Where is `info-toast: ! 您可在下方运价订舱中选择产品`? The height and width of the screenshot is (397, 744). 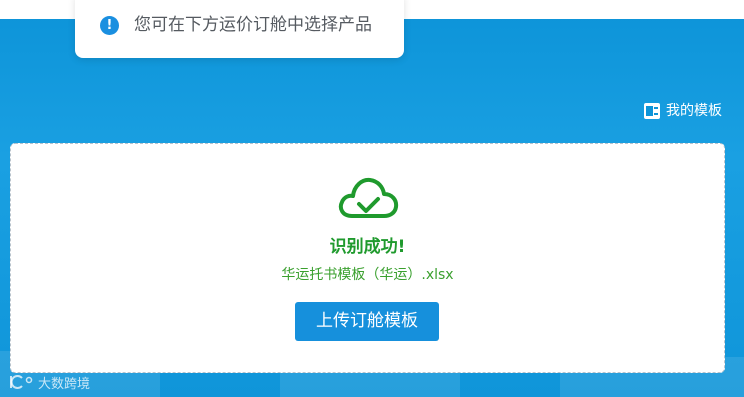 info-toast: ! 您可在下方运价订舱中选择产品 is located at coordinates (239, 29).